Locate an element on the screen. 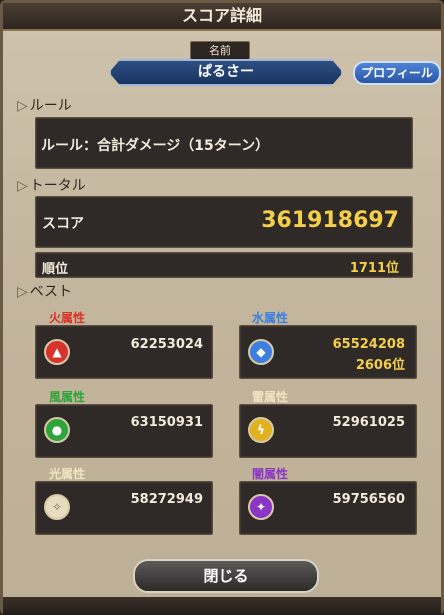  wind-attr-value: 63150931 is located at coordinates (166, 422).